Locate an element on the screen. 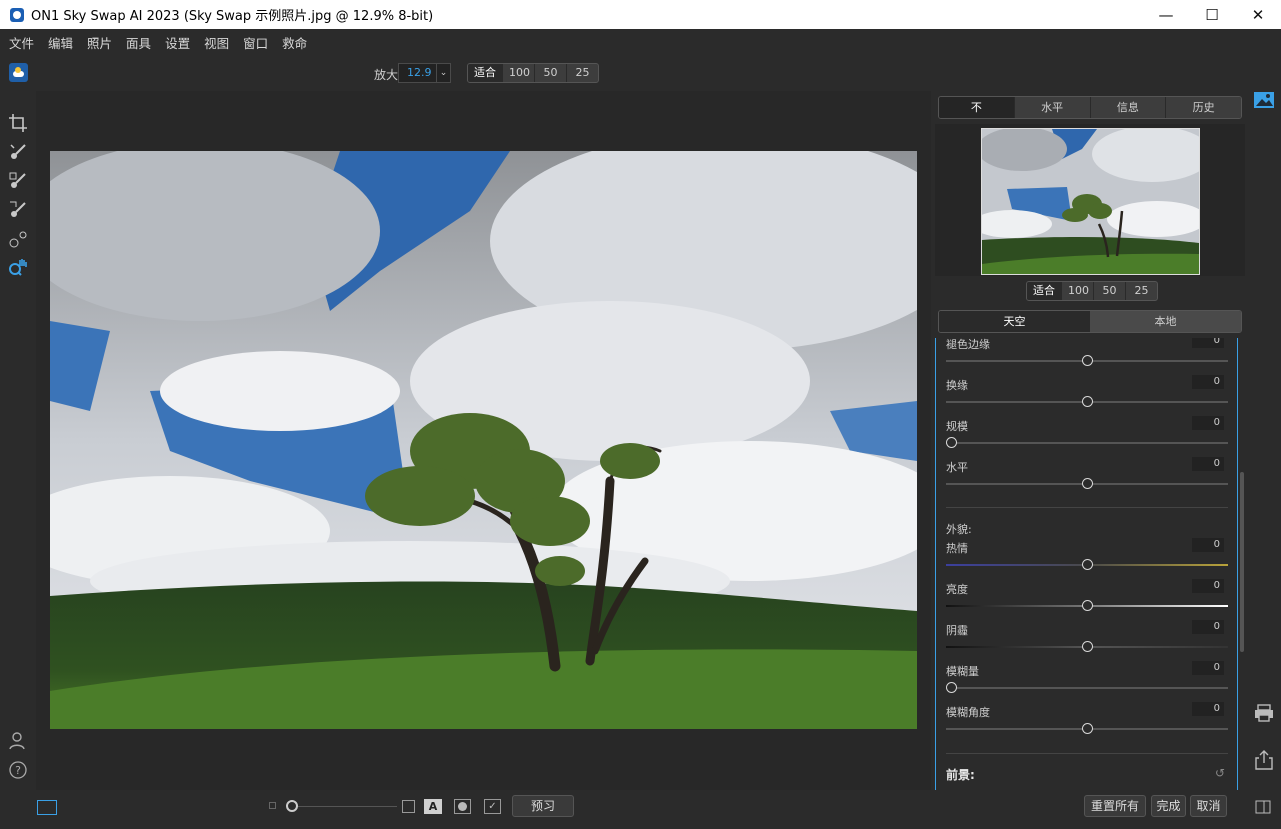 This screenshot has width=1281, height=829. large-brush-icon is located at coordinates (408, 806).